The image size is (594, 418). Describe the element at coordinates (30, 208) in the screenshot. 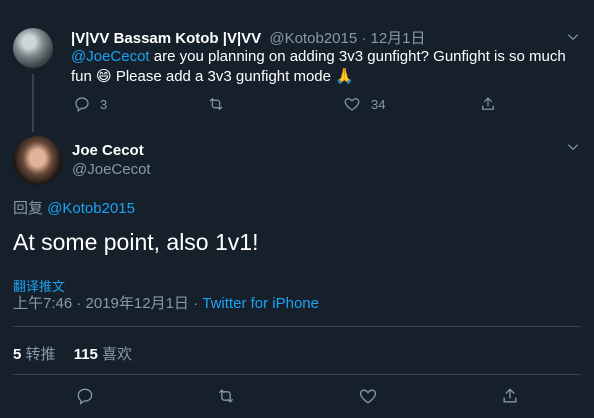

I see `replying-label: 回复` at that location.